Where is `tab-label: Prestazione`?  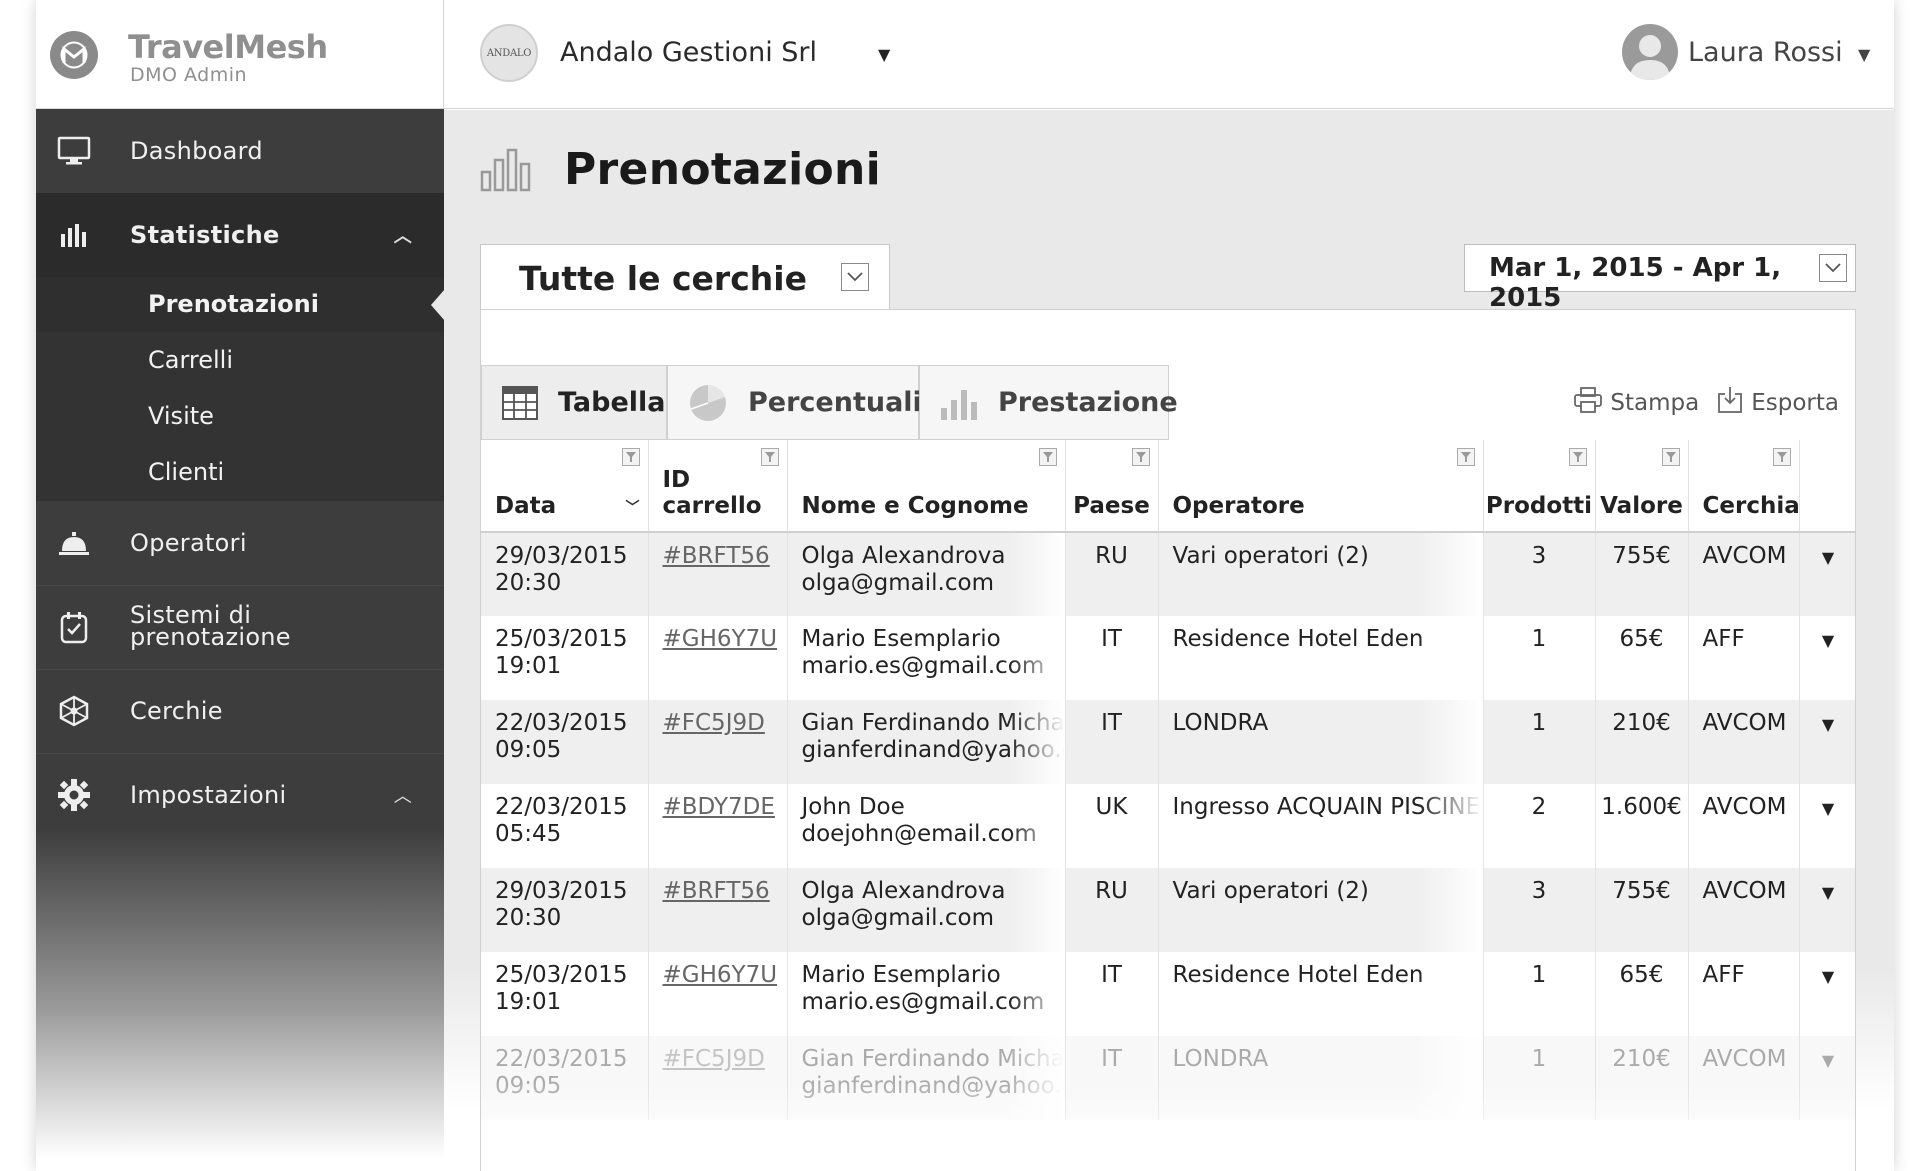
tab-label: Prestazione is located at coordinates (1088, 402).